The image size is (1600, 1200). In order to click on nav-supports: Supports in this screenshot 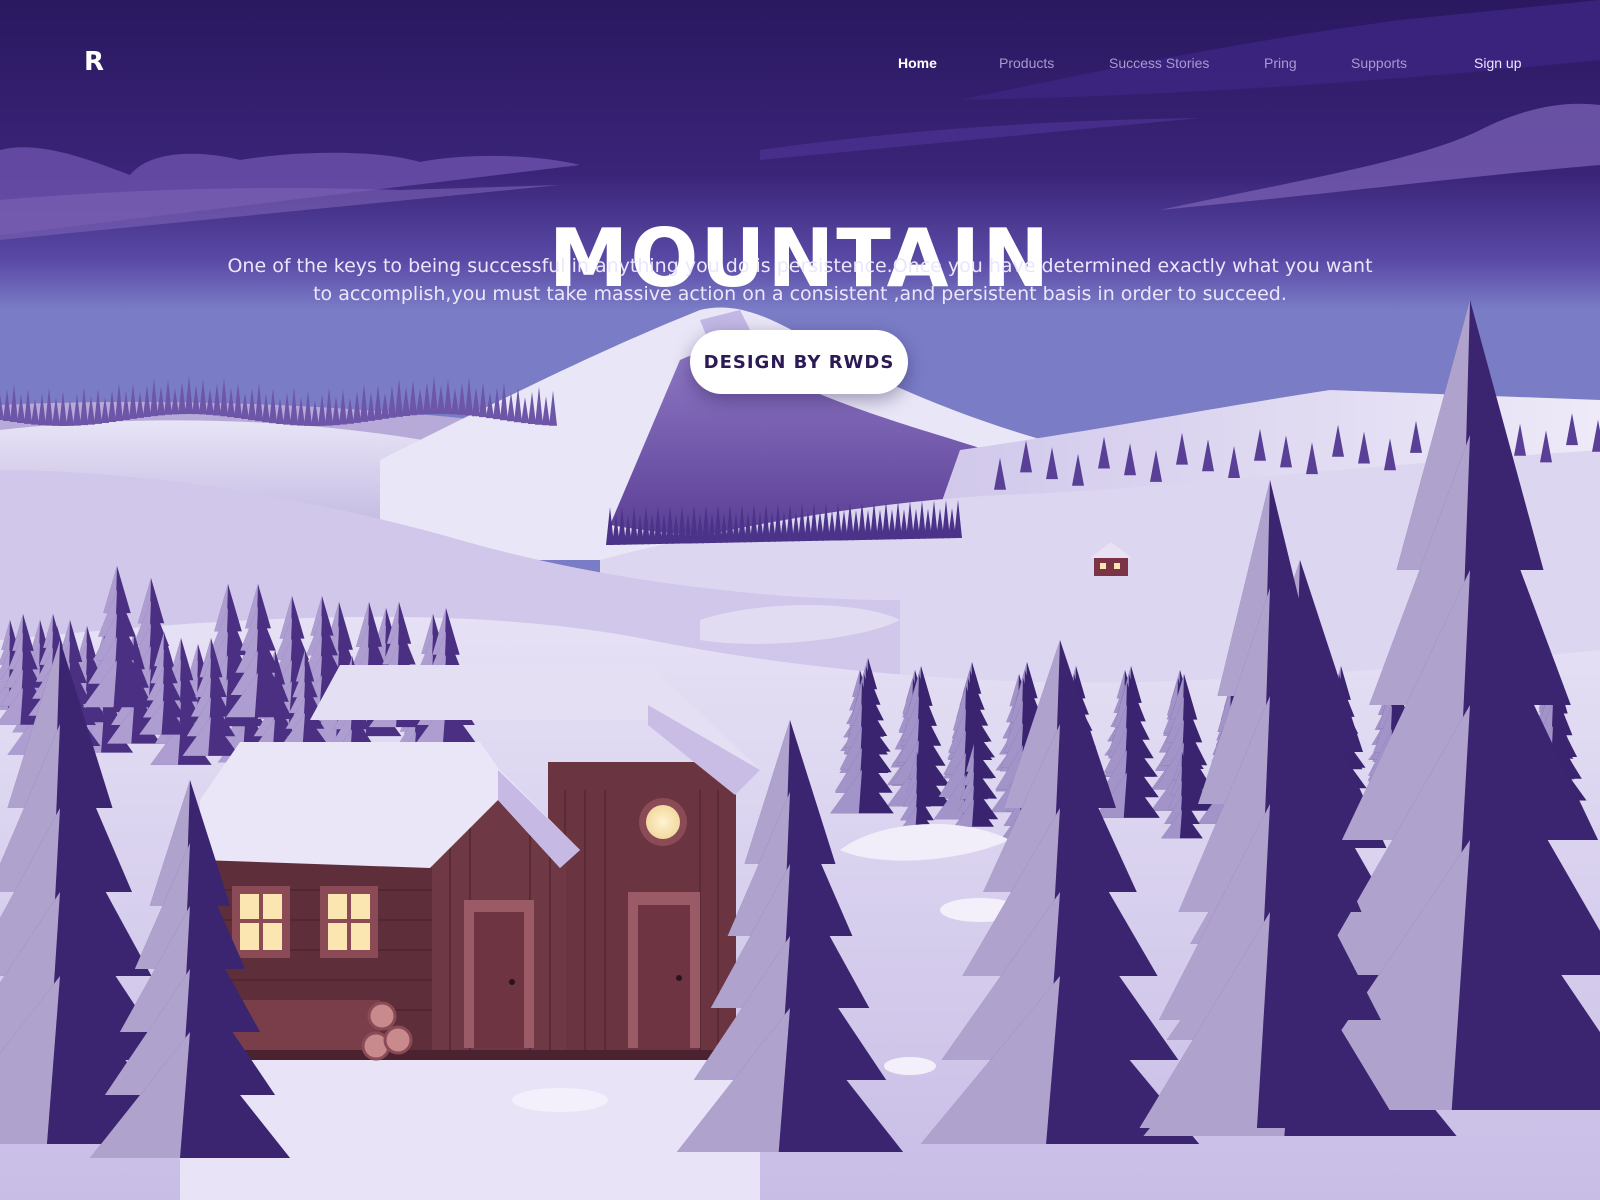, I will do `click(1379, 63)`.